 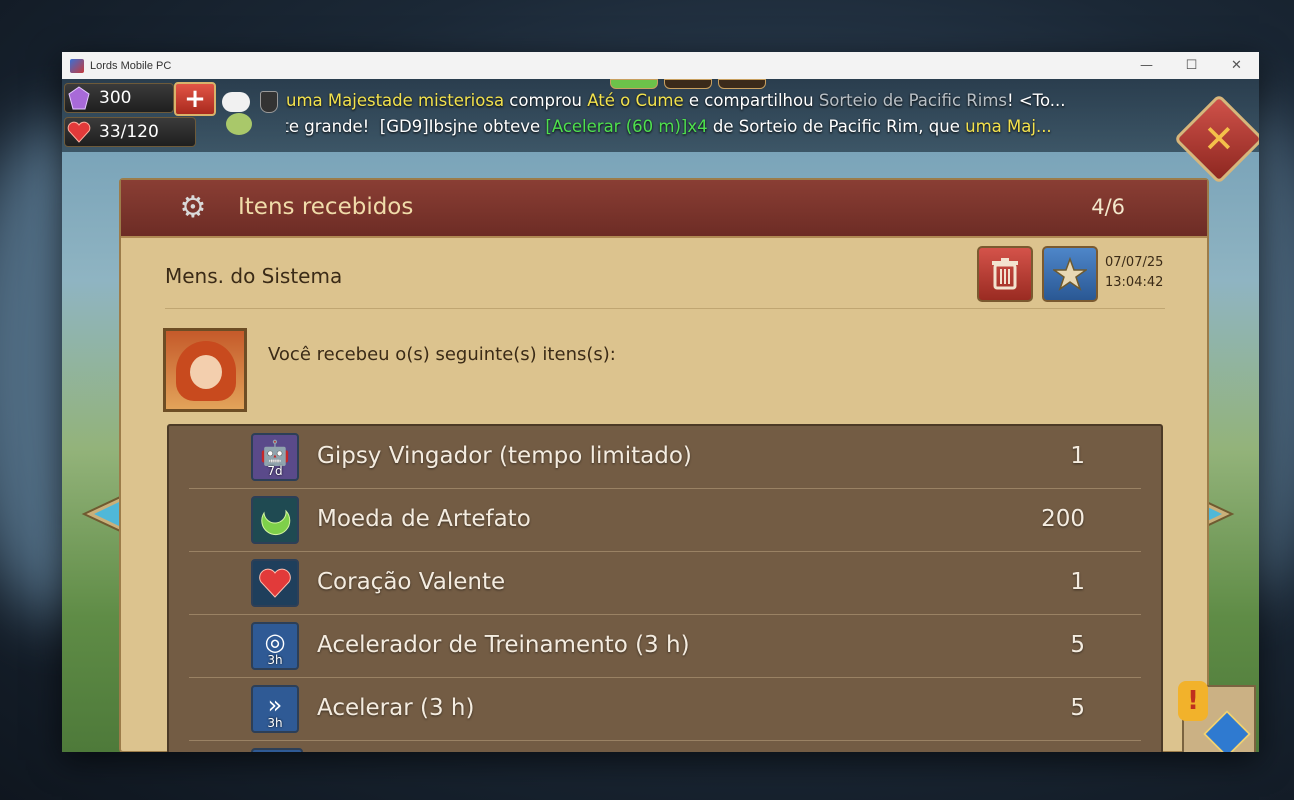 I want to click on item-icon-partial, so click(x=277, y=750).